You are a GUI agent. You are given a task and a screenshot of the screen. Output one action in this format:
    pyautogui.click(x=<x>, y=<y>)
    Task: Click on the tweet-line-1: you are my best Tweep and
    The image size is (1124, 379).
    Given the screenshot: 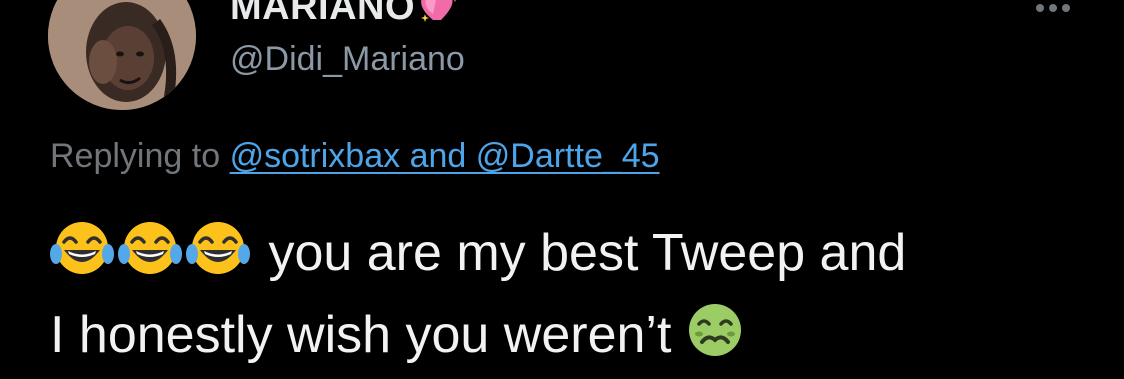 What is the action you would take?
    pyautogui.click(x=587, y=253)
    